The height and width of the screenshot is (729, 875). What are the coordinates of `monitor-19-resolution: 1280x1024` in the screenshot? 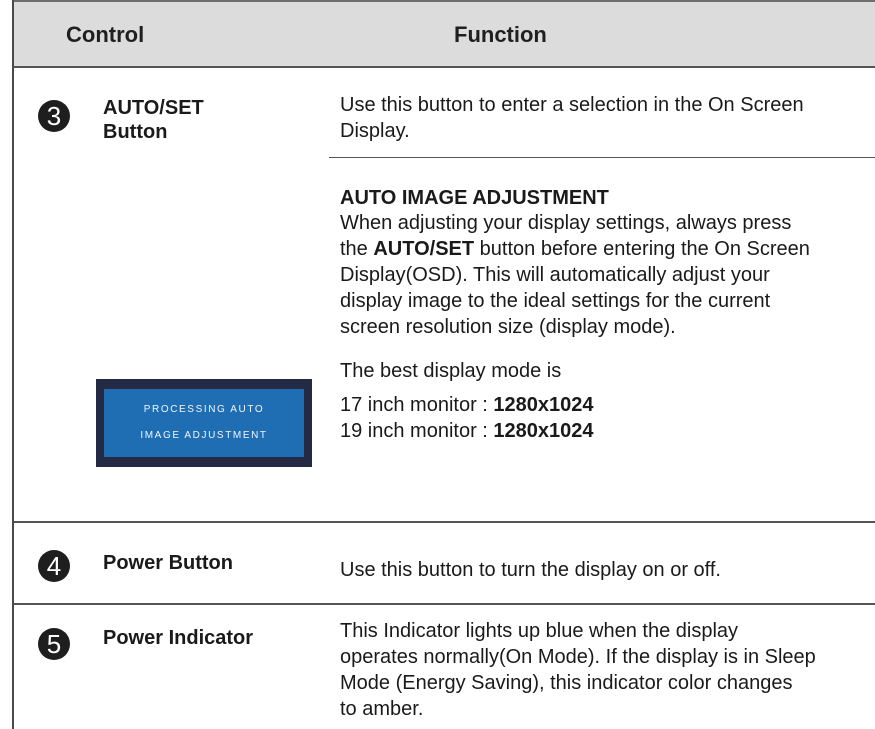 It's located at (543, 431).